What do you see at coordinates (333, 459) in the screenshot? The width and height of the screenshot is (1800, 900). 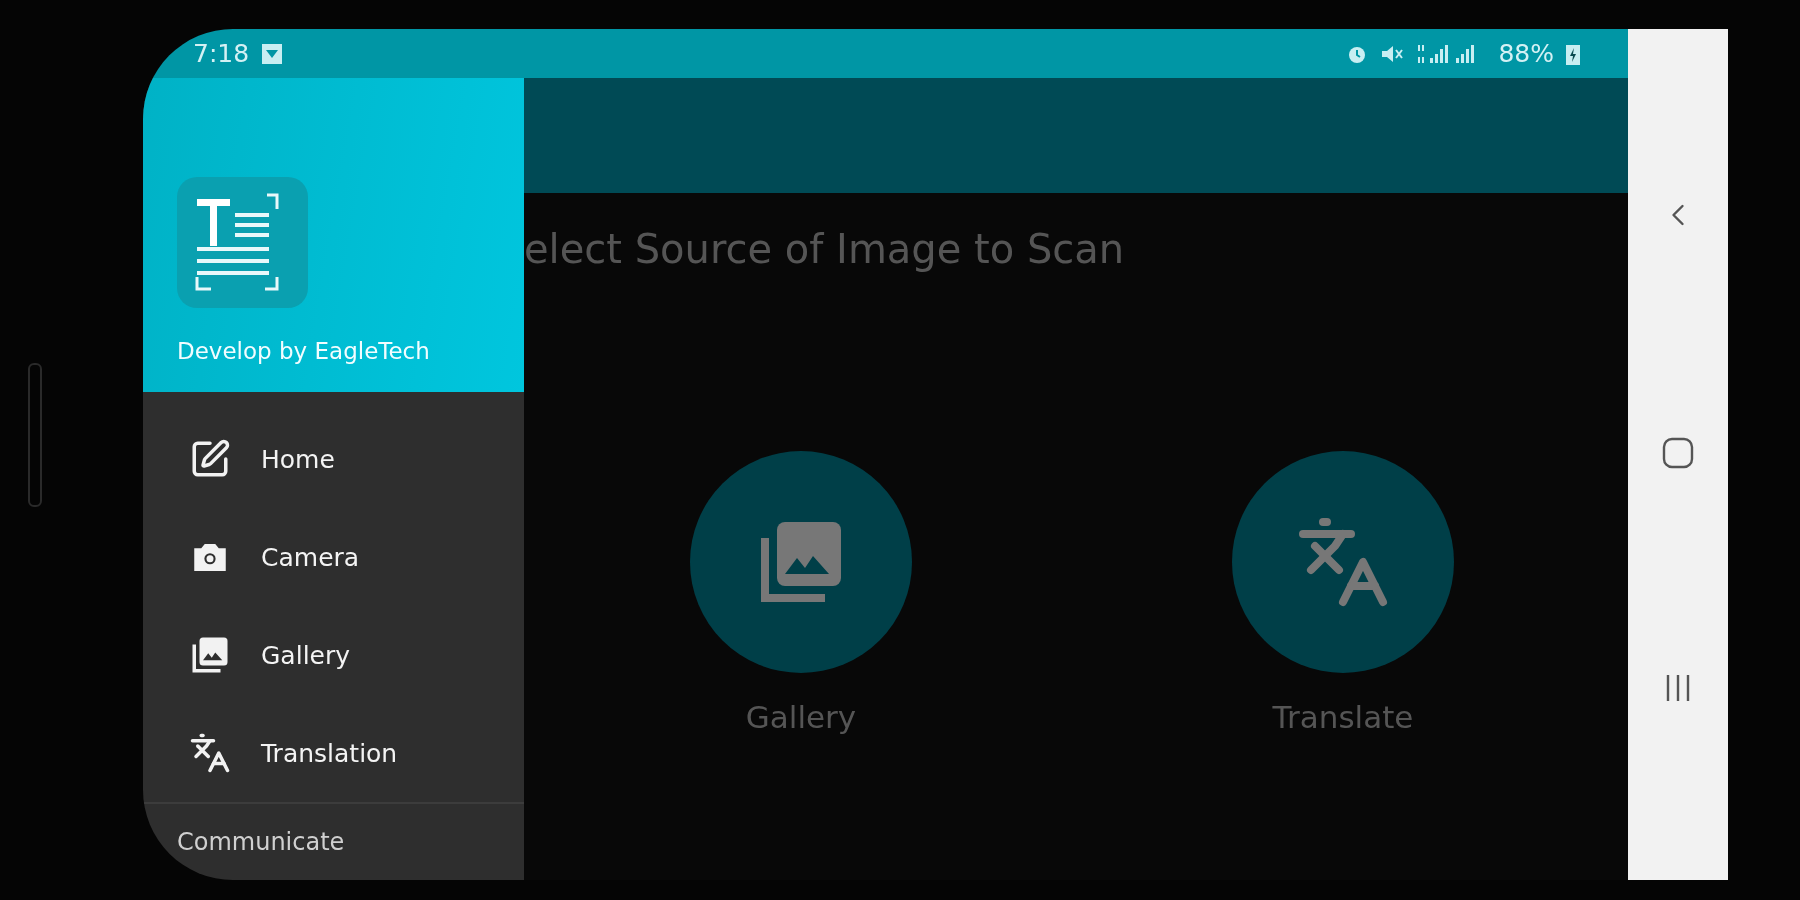 I see `drawer-item: Home` at bounding box center [333, 459].